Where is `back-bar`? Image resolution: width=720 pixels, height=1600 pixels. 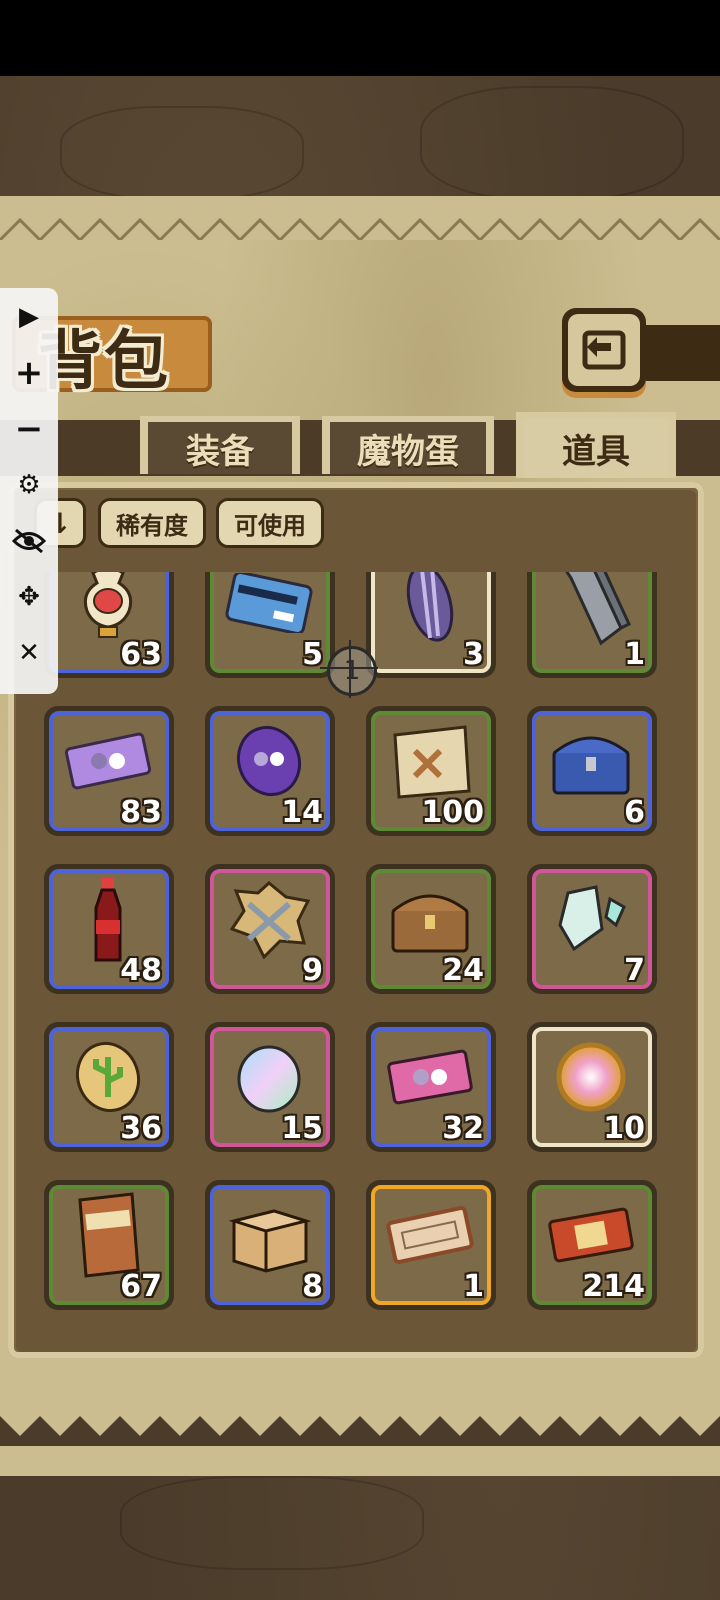
back-bar is located at coordinates (680, 353).